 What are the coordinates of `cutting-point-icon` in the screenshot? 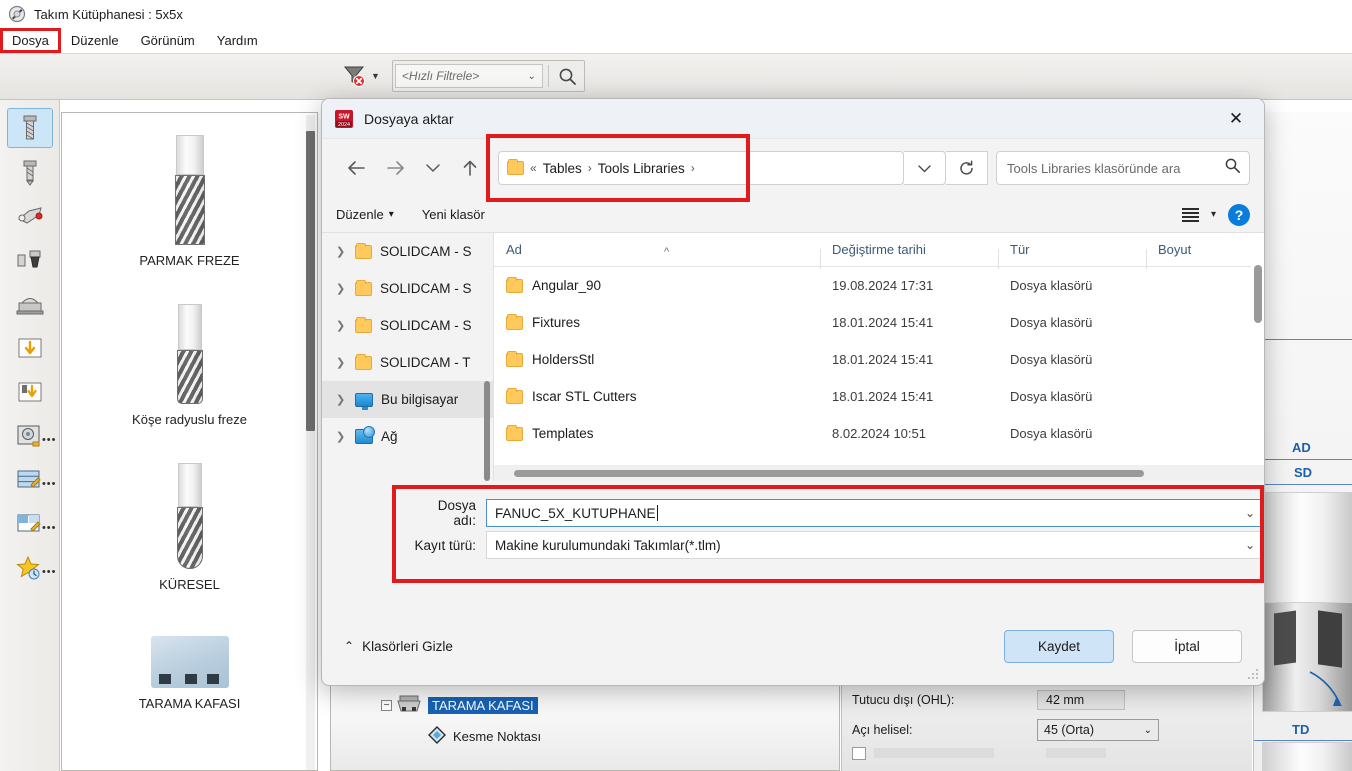 It's located at (437, 736).